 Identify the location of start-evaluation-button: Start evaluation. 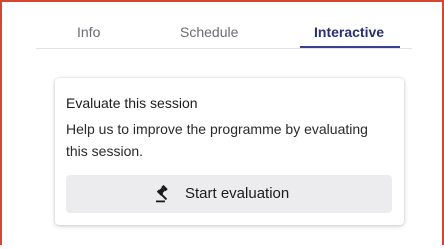
(229, 194).